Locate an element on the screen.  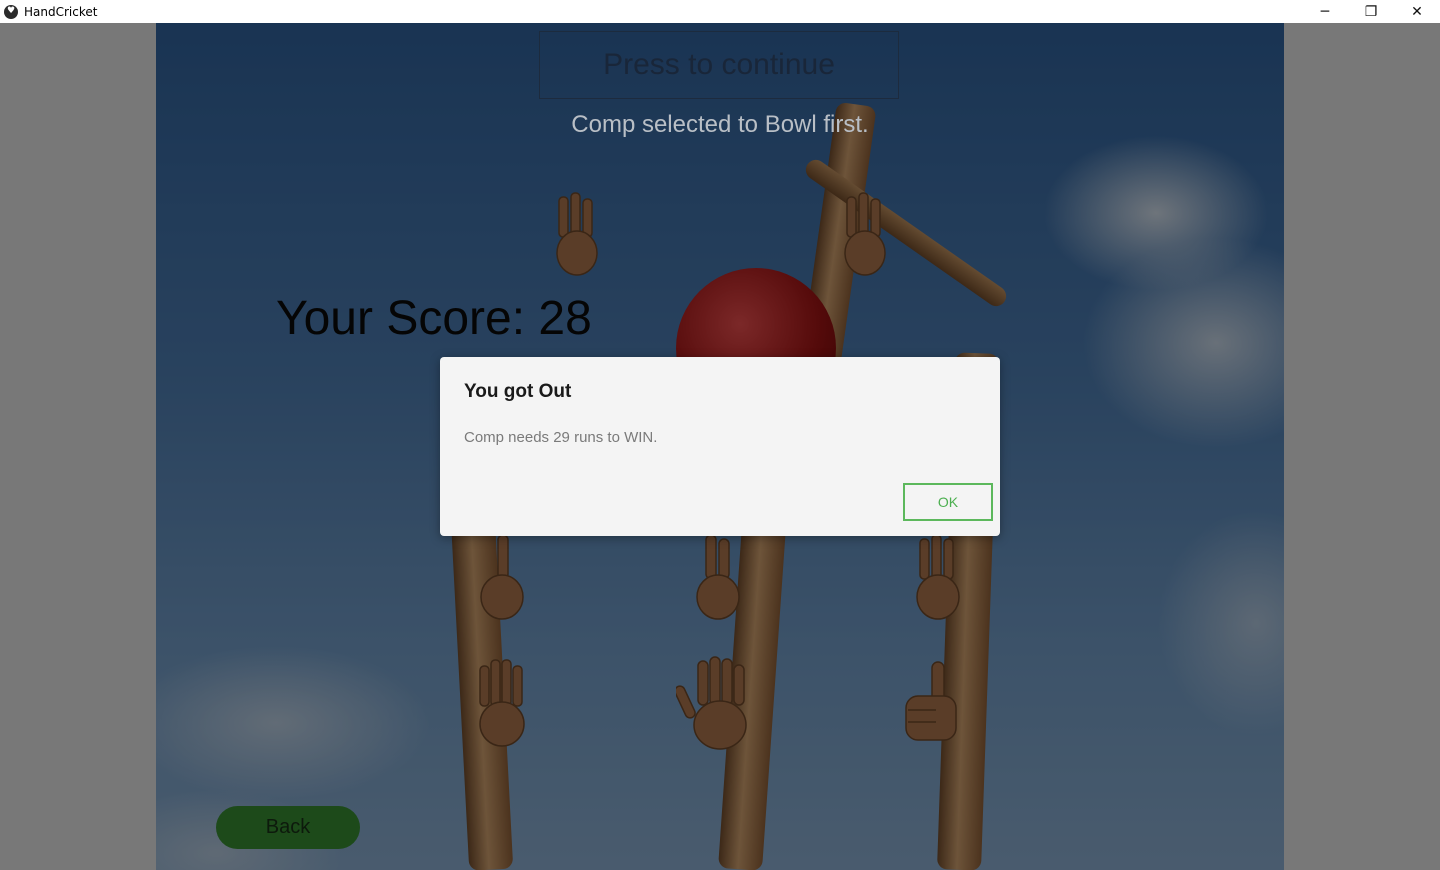
toss-status-text: Comp selected to Bowl first. is located at coordinates (720, 124).